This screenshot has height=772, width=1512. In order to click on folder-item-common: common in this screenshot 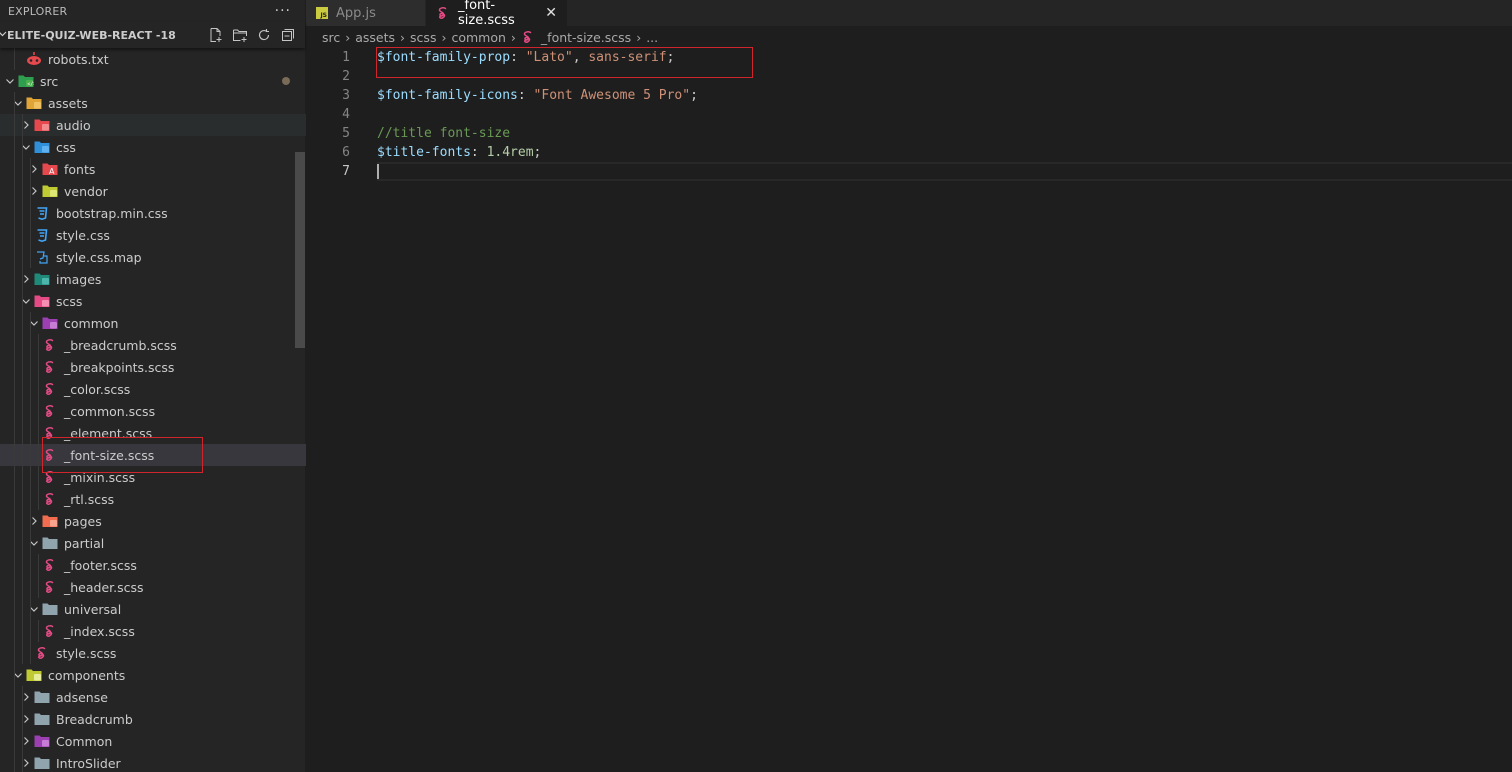, I will do `click(153, 323)`.